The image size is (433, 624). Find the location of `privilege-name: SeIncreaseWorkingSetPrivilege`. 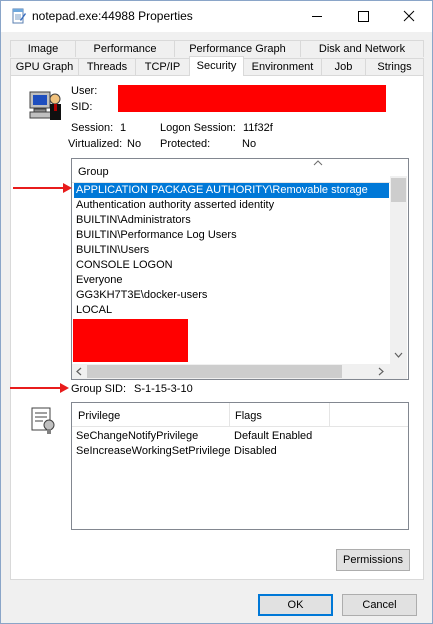

privilege-name: SeIncreaseWorkingSetPrivilege is located at coordinates (153, 451).